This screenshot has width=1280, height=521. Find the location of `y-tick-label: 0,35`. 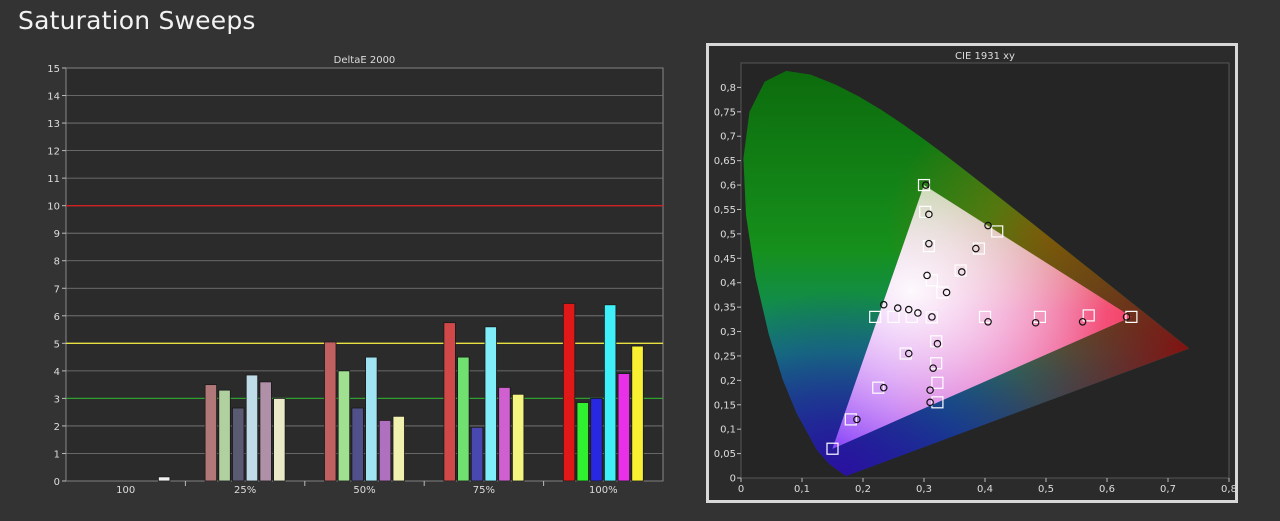

y-tick-label: 0,35 is located at coordinates (725, 308).